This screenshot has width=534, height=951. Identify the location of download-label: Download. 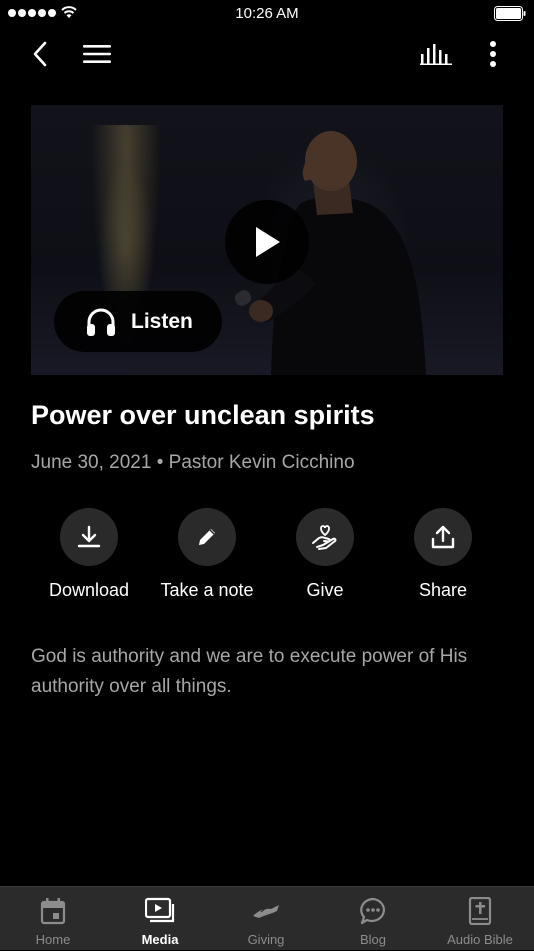
(89, 590).